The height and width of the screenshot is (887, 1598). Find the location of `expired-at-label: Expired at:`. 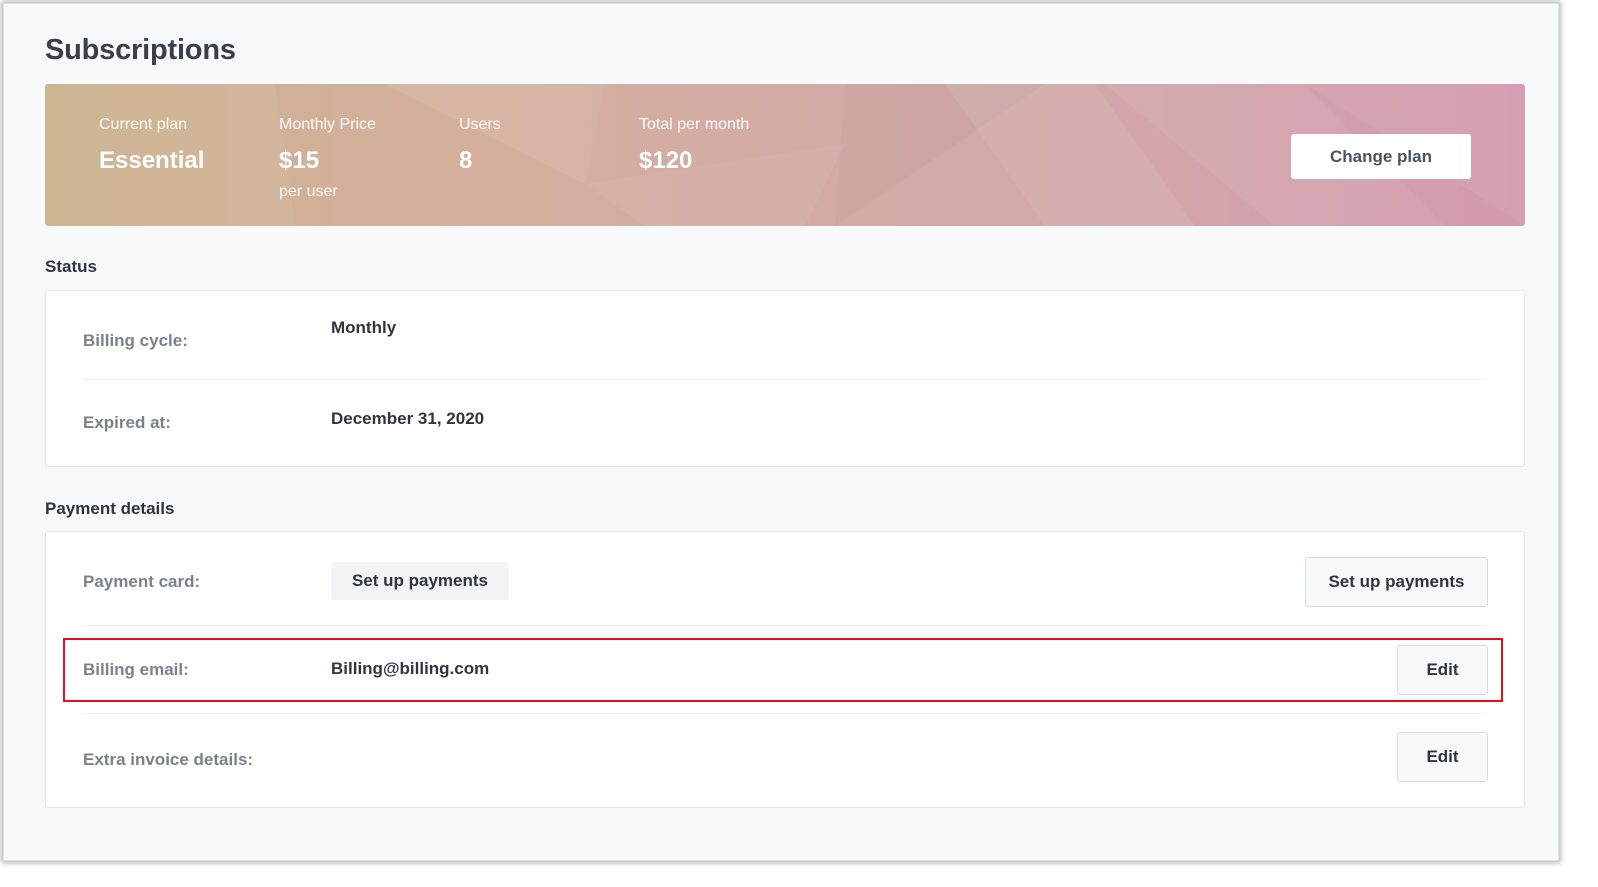

expired-at-label: Expired at: is located at coordinates (127, 422).